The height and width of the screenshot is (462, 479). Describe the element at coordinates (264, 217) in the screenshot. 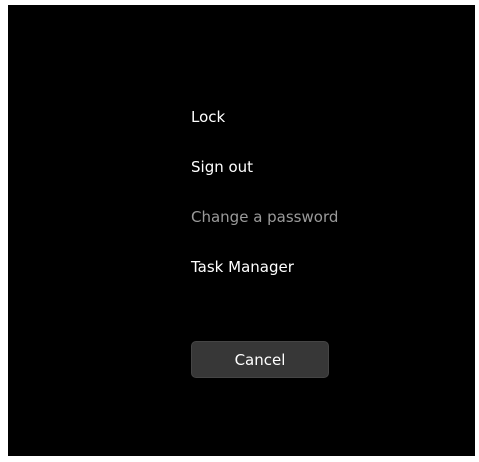

I see `change-password-option: Change a password` at that location.